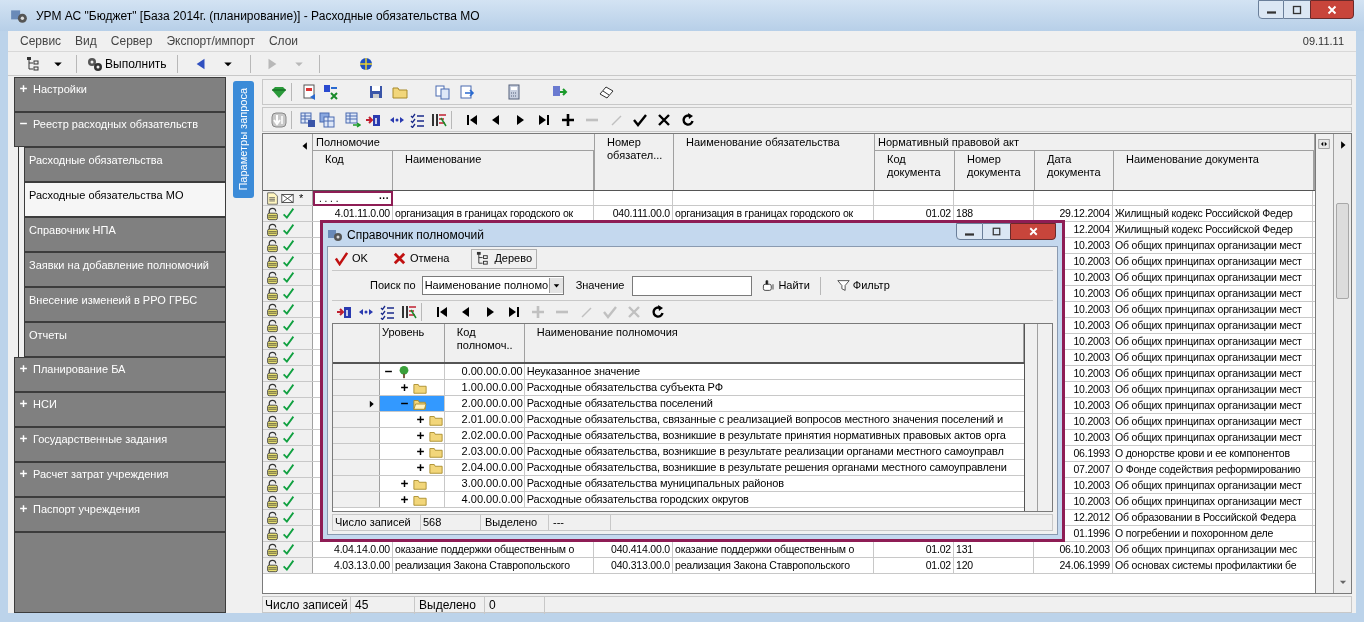 Image resolution: width=1364 pixels, height=622 pixels. I want to click on table-cell: 040.313.00.0, so click(633, 565).